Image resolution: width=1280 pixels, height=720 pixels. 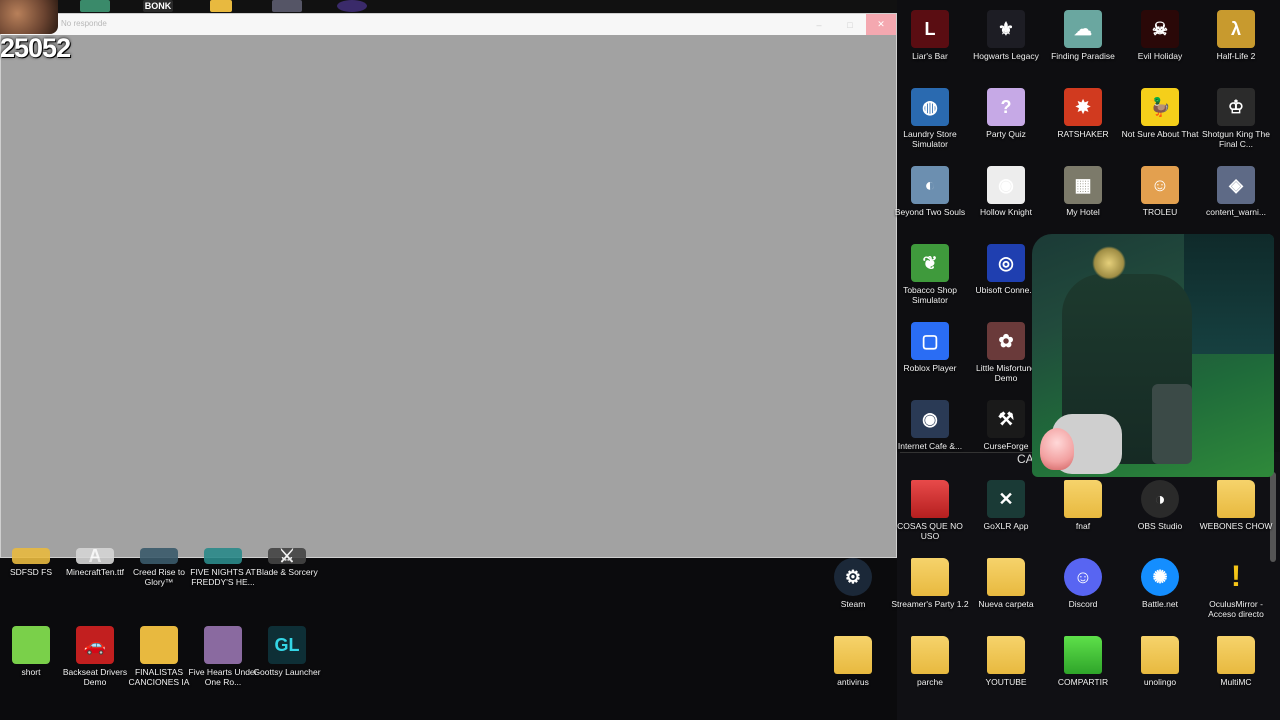 I want to click on desktop-icon: Streamer's Party 1.2, so click(x=930, y=593).